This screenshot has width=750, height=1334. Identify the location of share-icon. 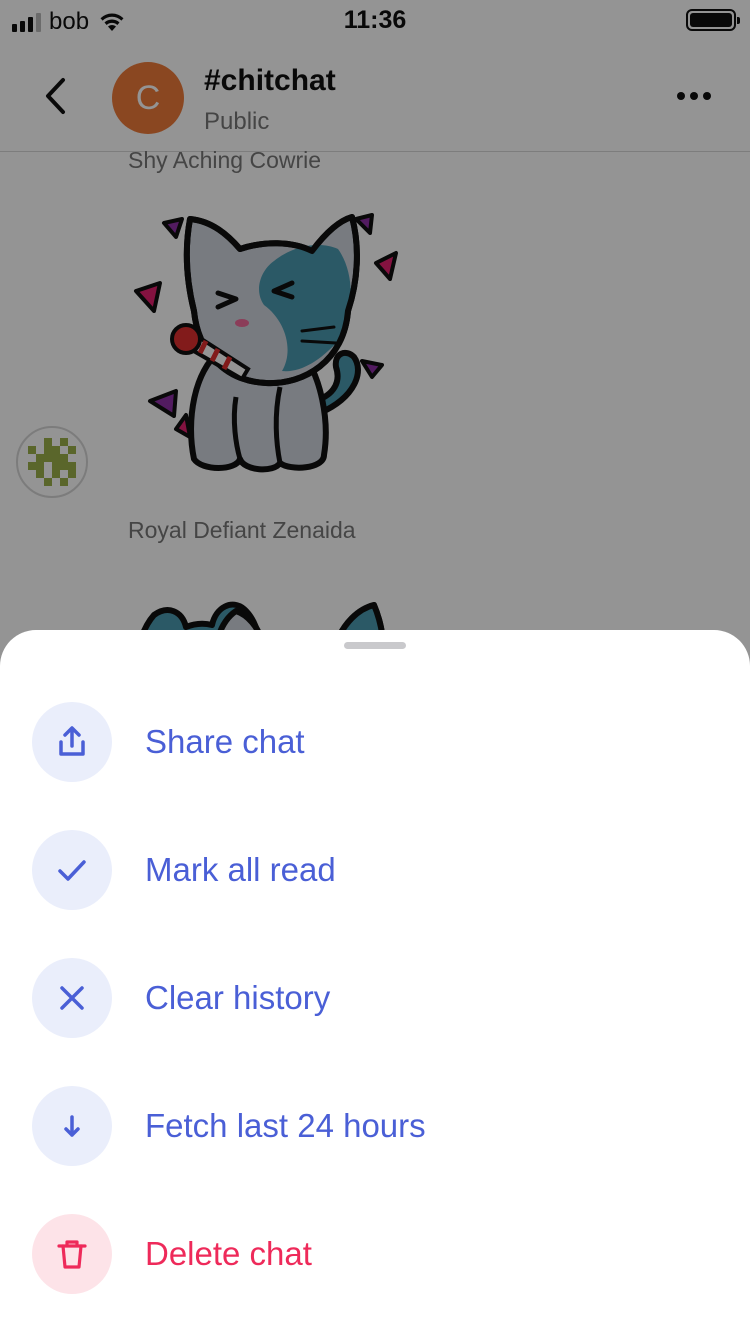
(72, 742).